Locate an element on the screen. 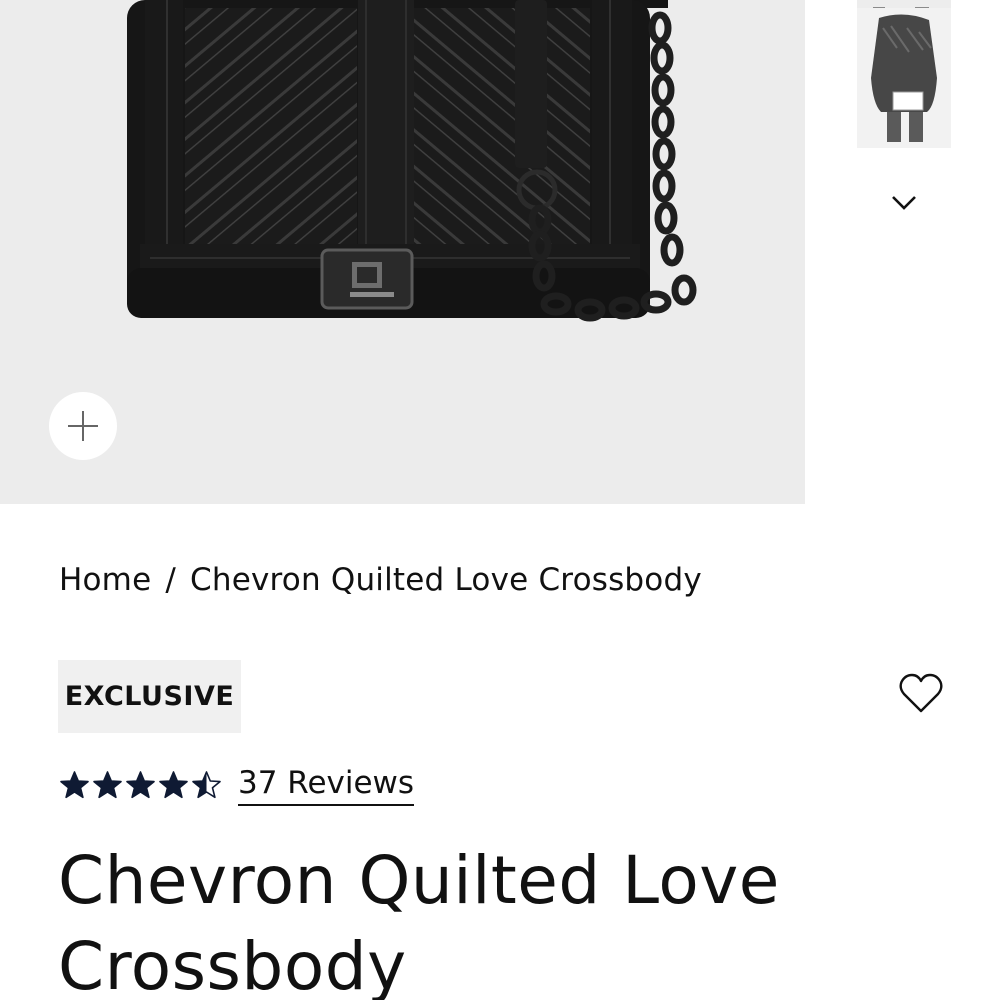 The width and height of the screenshot is (999, 1000). reviews-link: 37 Reviews is located at coordinates (326, 785).